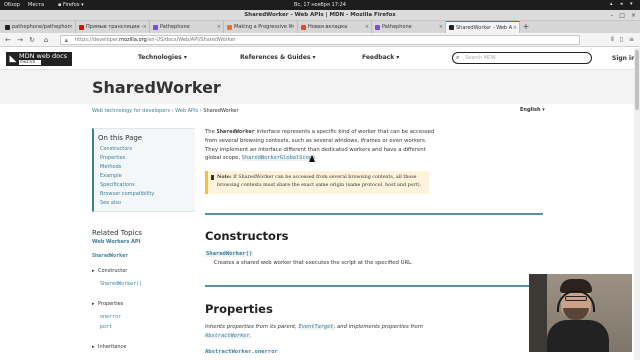  What do you see at coordinates (133, 40) in the screenshot?
I see `url-domain: mozilla.org` at bounding box center [133, 40].